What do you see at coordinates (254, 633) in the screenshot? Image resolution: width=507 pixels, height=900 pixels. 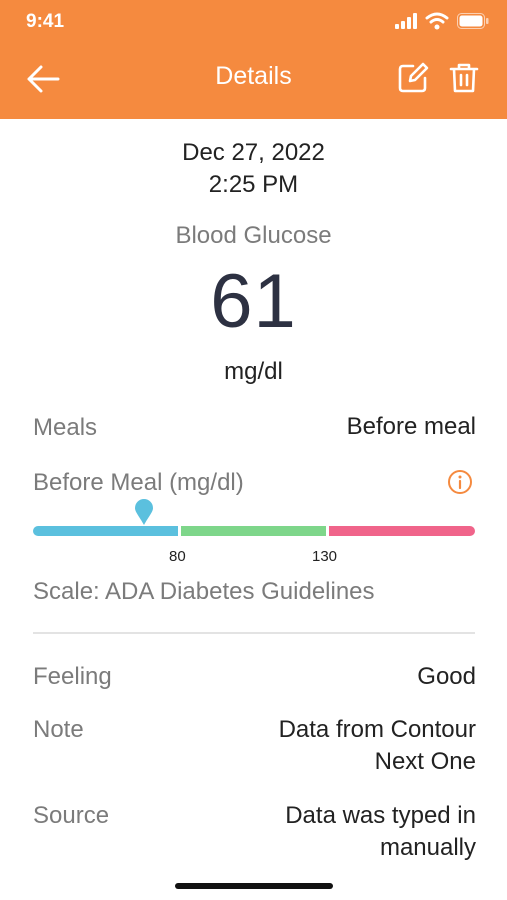 I see `divider` at bounding box center [254, 633].